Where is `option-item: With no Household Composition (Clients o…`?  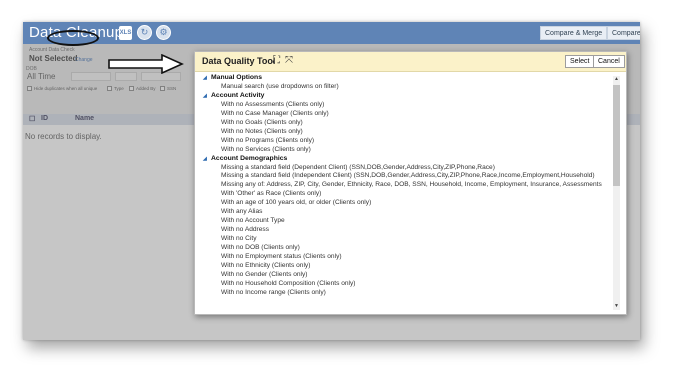
option-item: With no Household Composition (Clients o… is located at coordinates (288, 283).